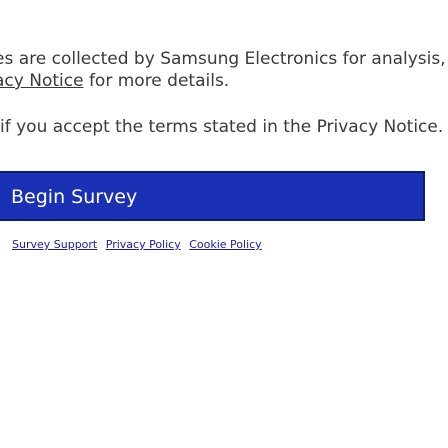  What do you see at coordinates (143, 244) in the screenshot?
I see `privacy-policy-link: Privacy Policy` at bounding box center [143, 244].